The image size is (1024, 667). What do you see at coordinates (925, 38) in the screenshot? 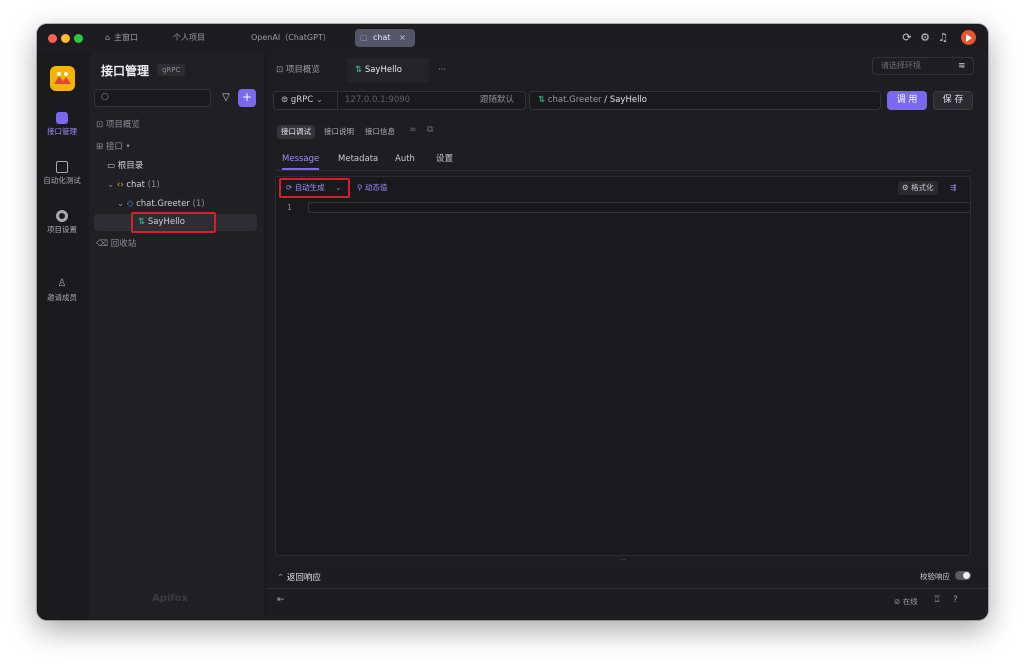
I see `gear-icon: ⚙` at bounding box center [925, 38].